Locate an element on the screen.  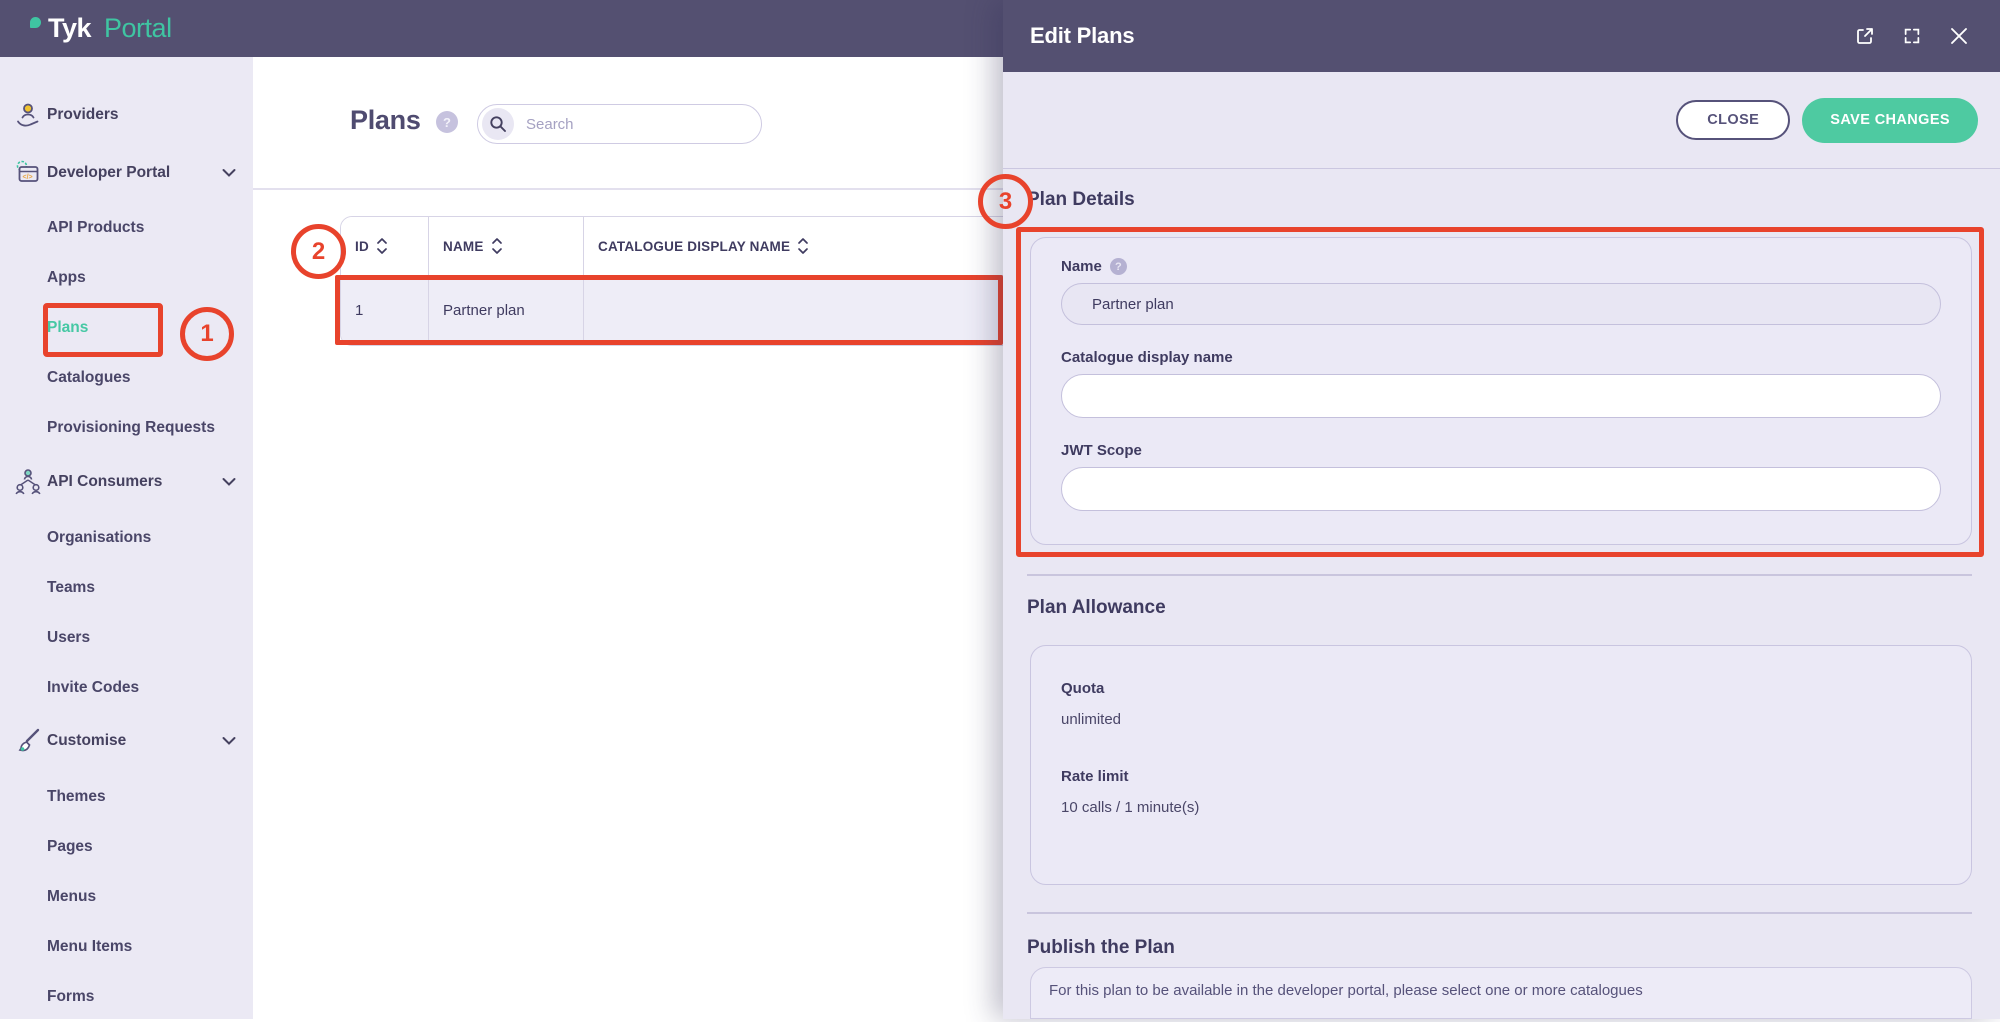
table-header-row: ID NAME CATALOGUE DISPLAY NAME is located at coordinates (690, 246).